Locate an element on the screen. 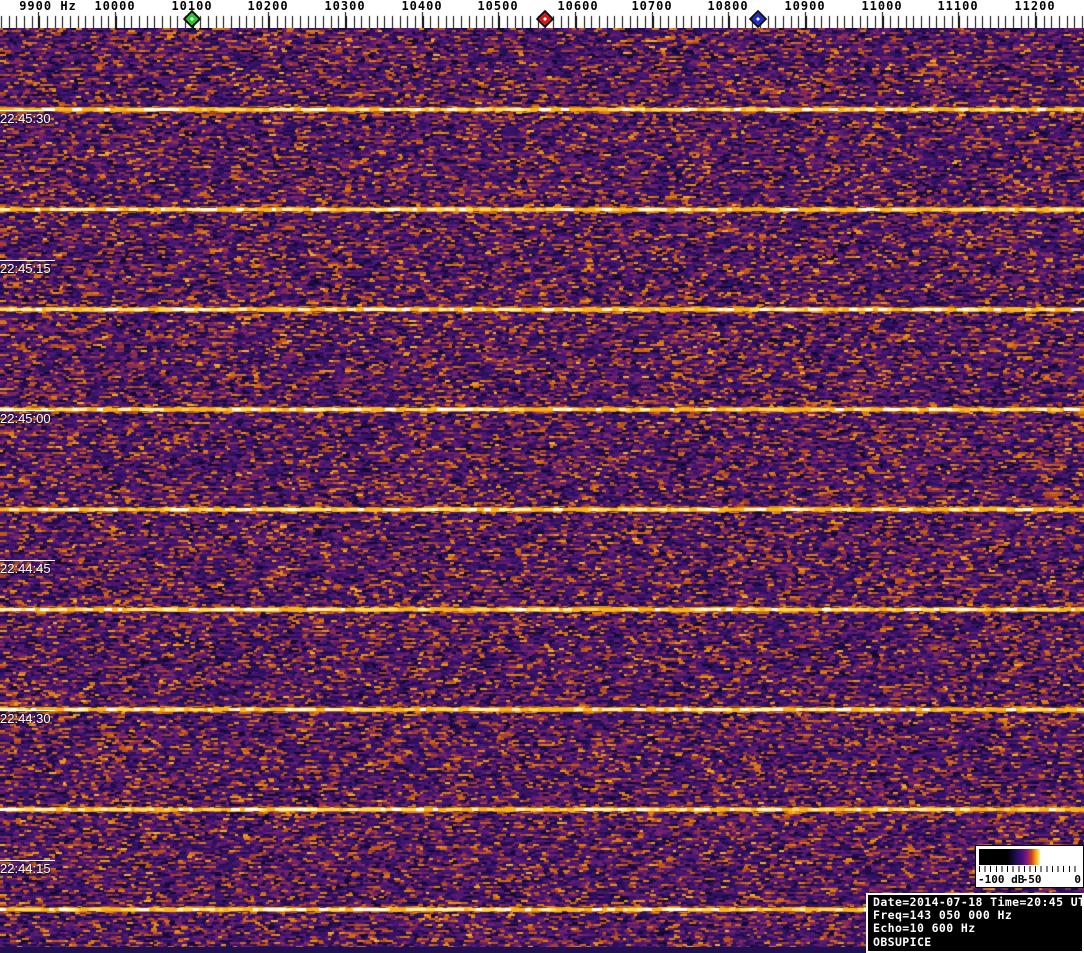 The height and width of the screenshot is (953, 1084). colorscale-min-label: -100 dB is located at coordinates (1001, 879).